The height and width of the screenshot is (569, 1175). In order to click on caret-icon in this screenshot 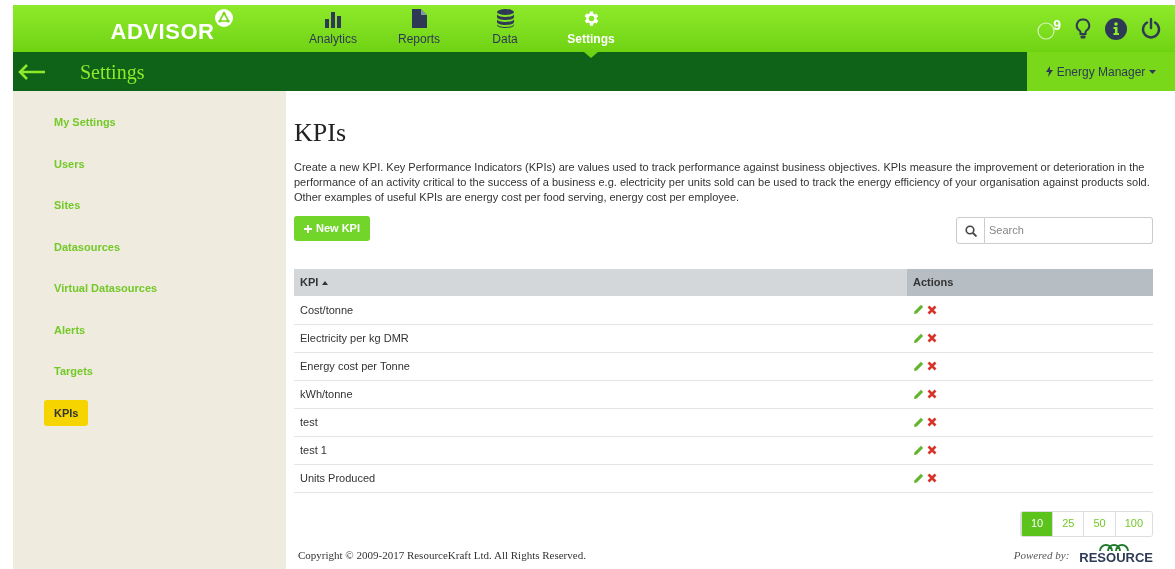, I will do `click(1153, 71)`.